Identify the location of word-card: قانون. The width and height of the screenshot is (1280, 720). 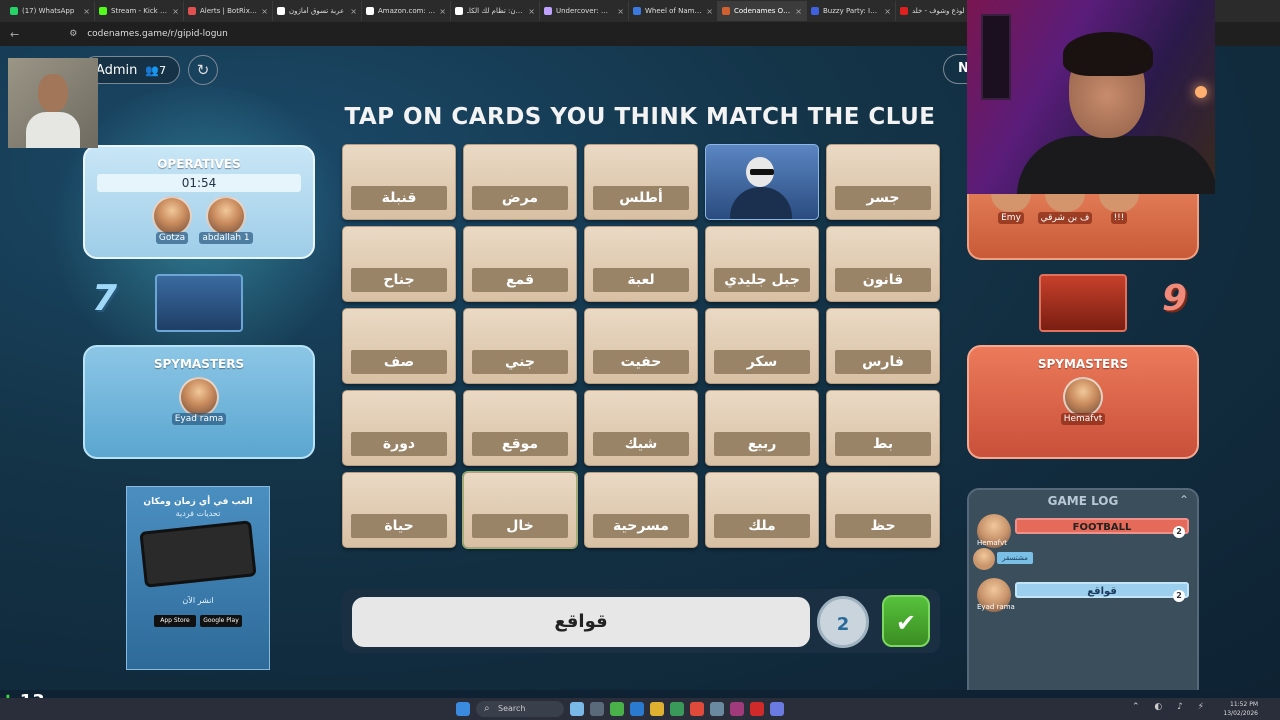
(883, 264).